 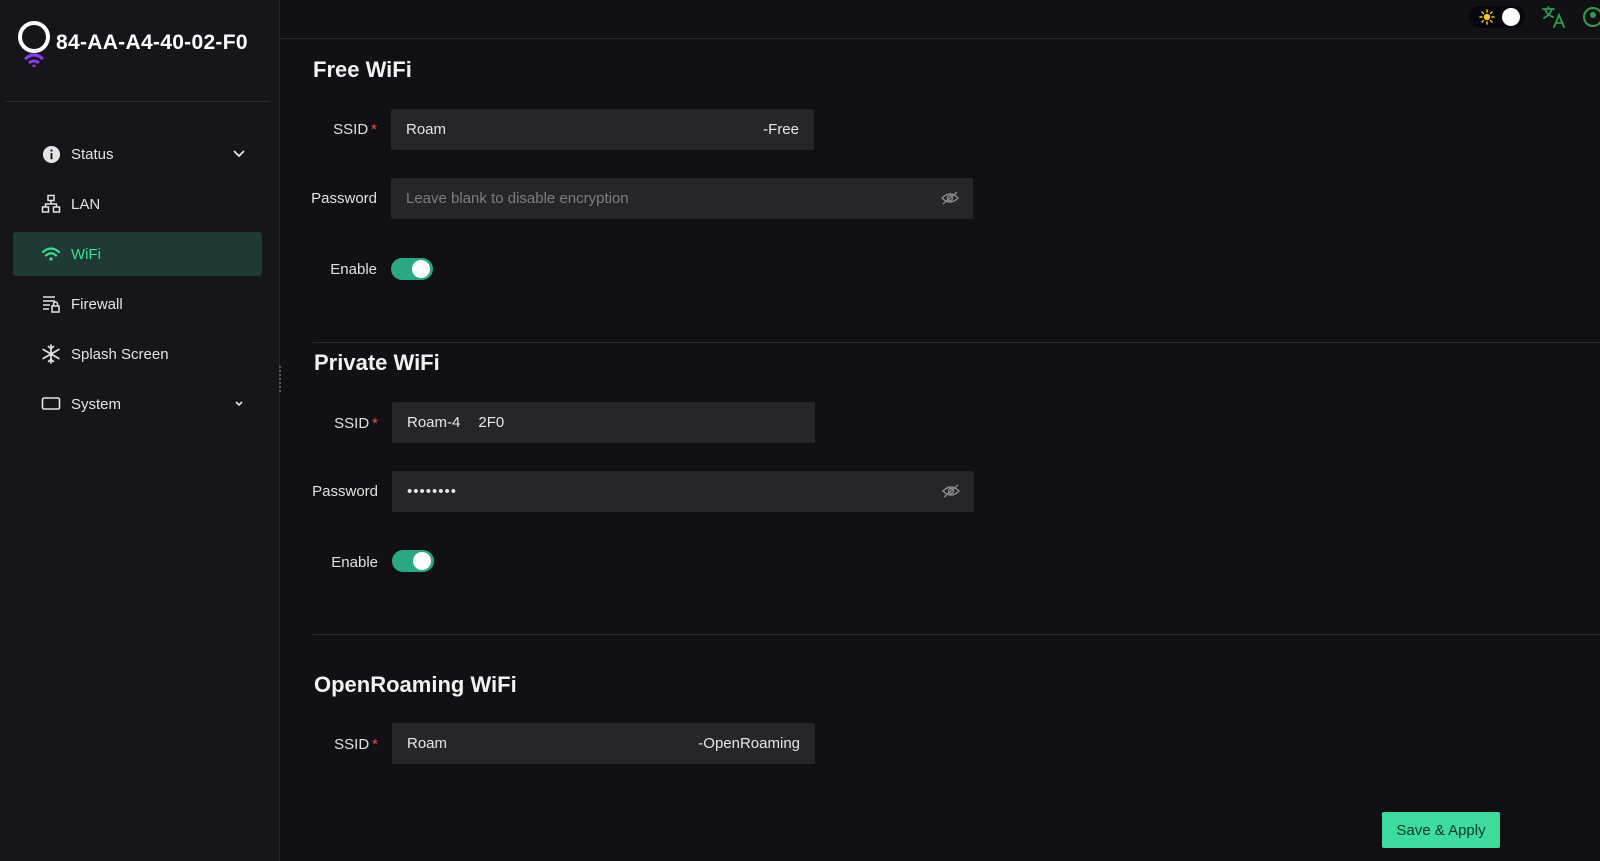 I want to click on openroaming-ssid-value: Roam, so click(x=427, y=743).